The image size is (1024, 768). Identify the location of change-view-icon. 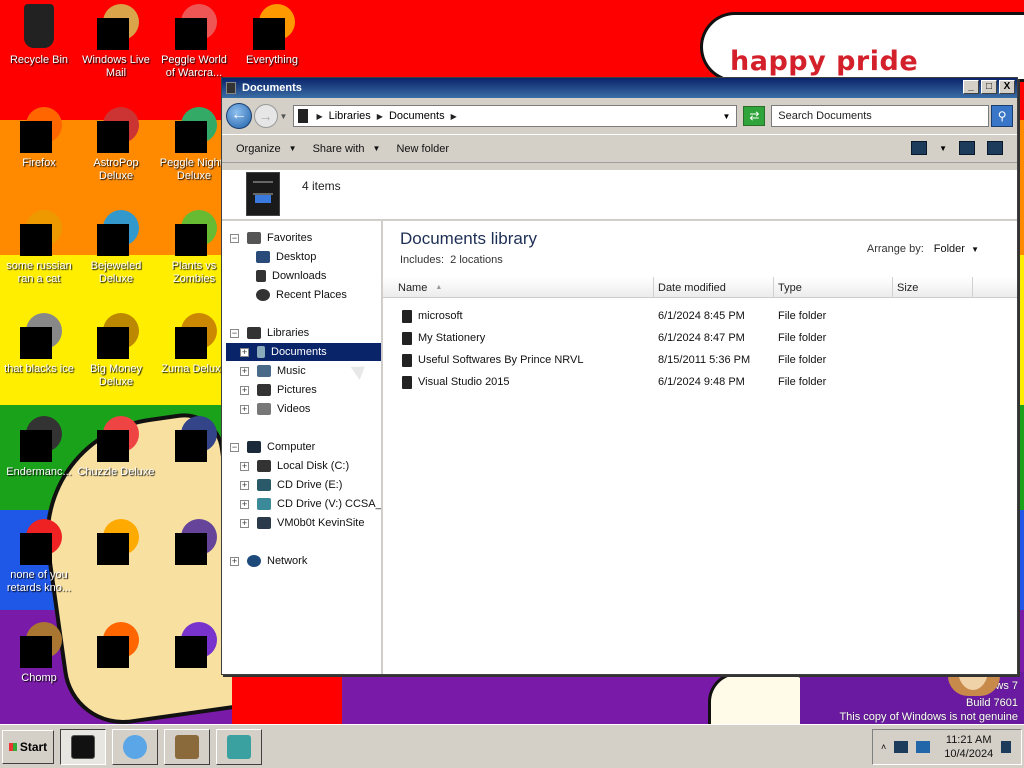
(919, 148).